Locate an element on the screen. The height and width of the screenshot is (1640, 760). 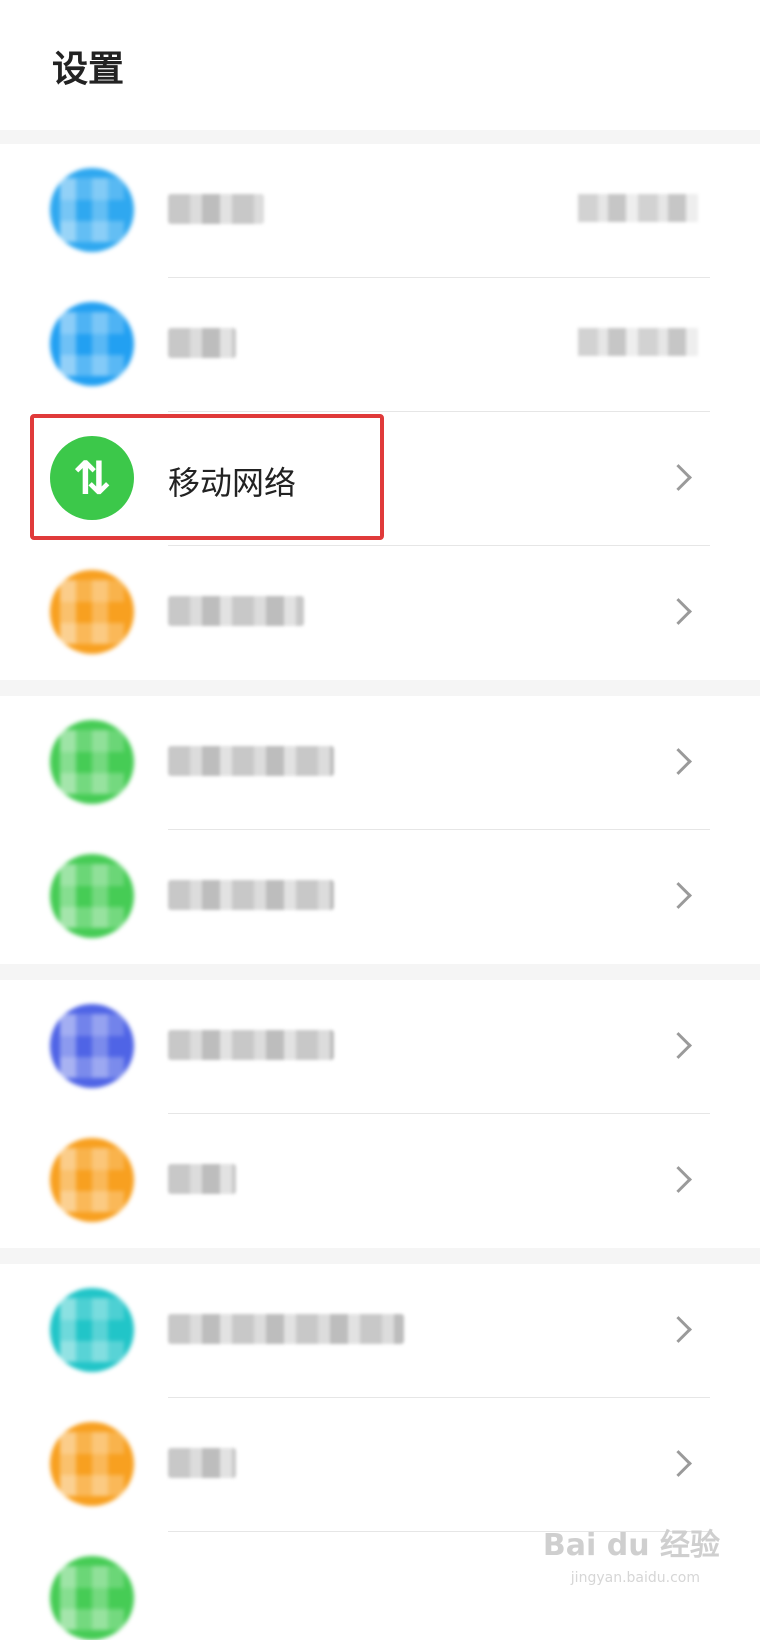
watermark: Bai du 经验 is located at coordinates (631, 1545).